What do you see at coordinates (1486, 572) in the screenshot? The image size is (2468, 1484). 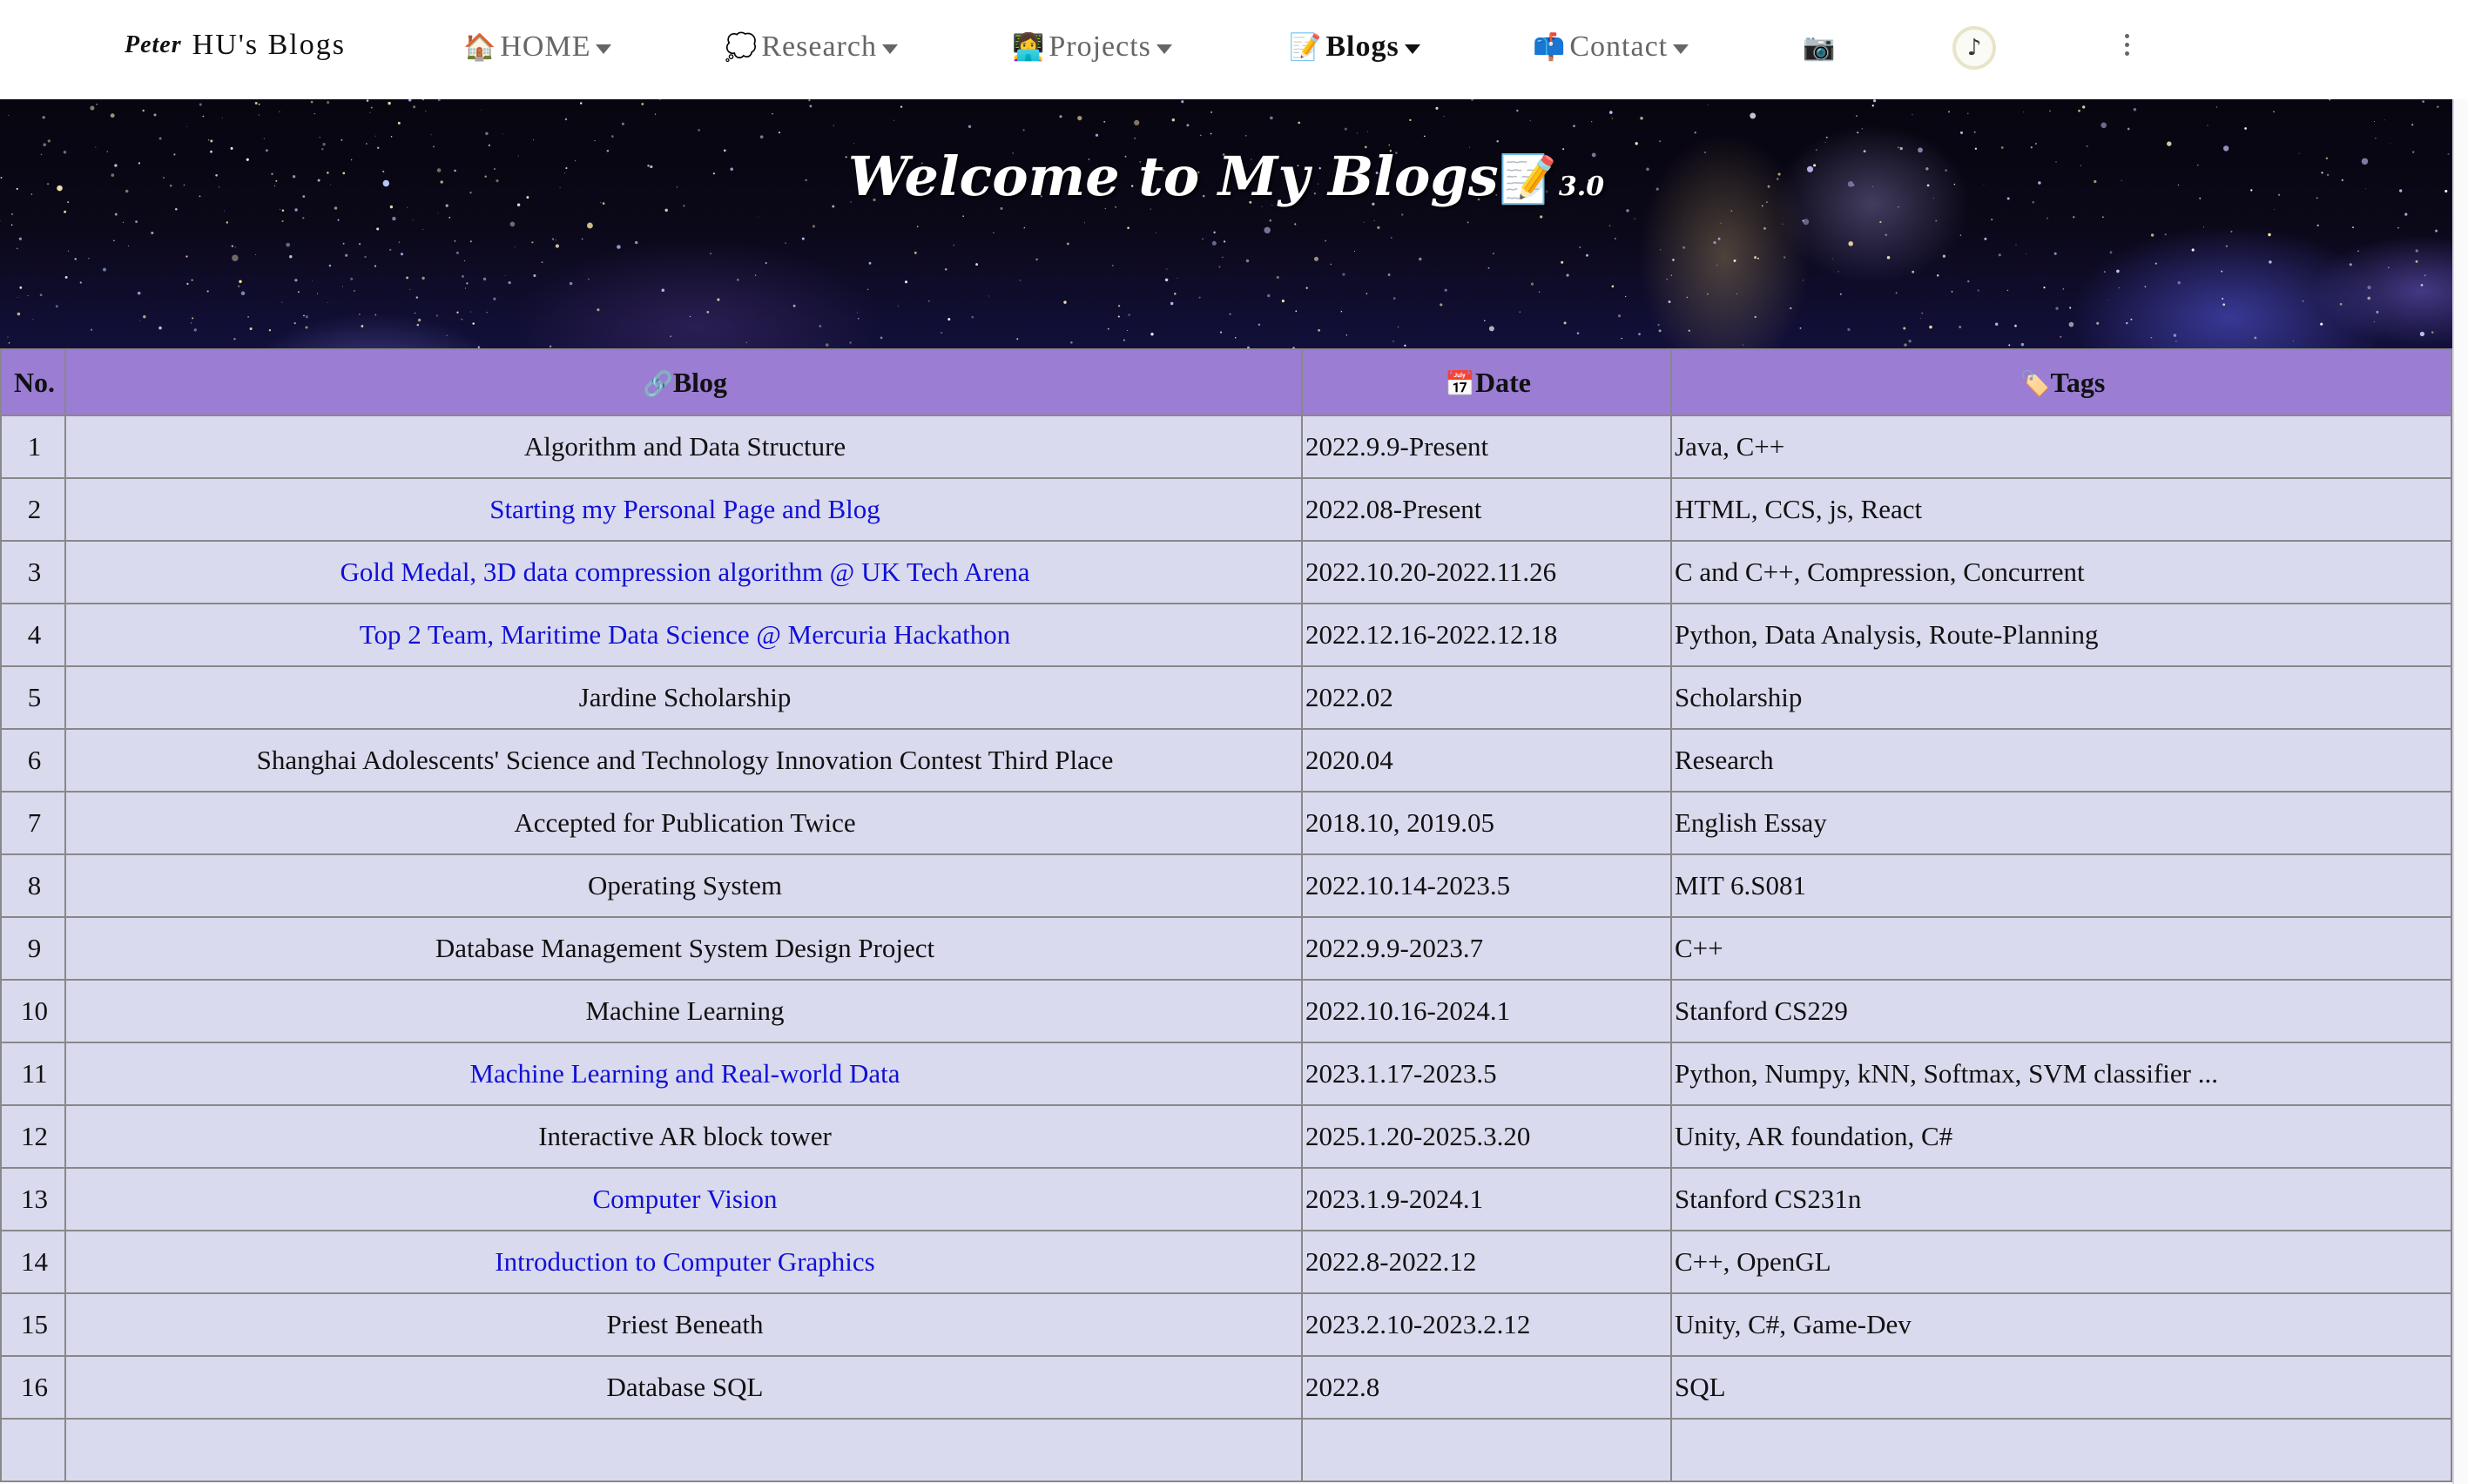 I see `row-date: 2022.10.20-2022.11.26` at bounding box center [1486, 572].